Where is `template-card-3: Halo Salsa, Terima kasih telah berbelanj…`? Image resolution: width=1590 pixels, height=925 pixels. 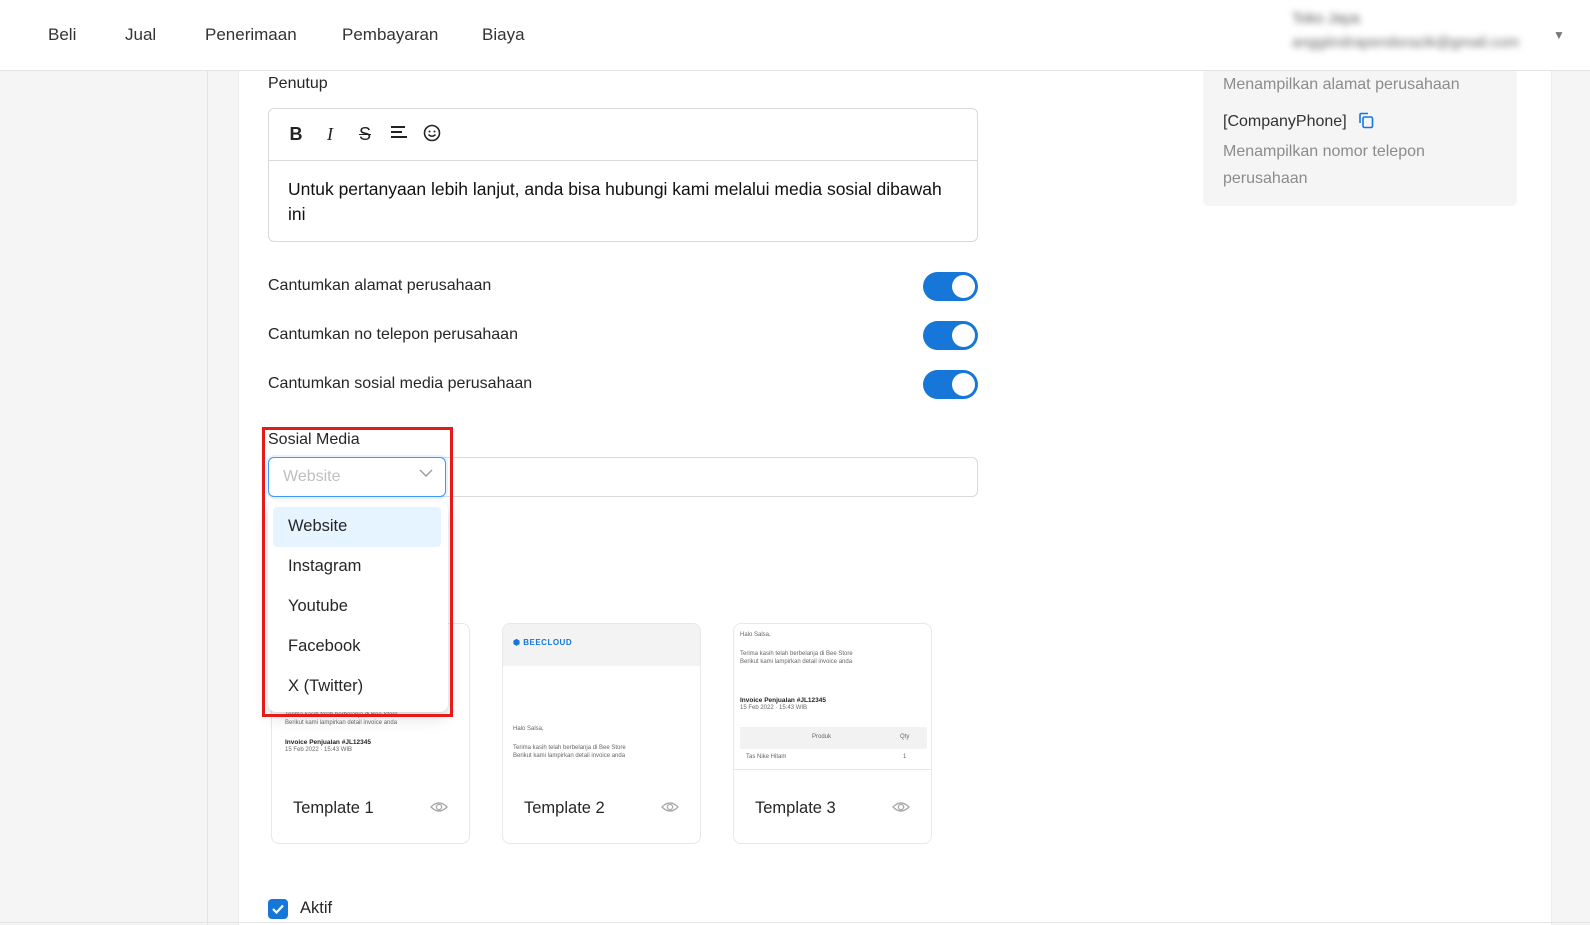 template-card-3: Halo Salsa, Terima kasih telah berbelanj… is located at coordinates (832, 733).